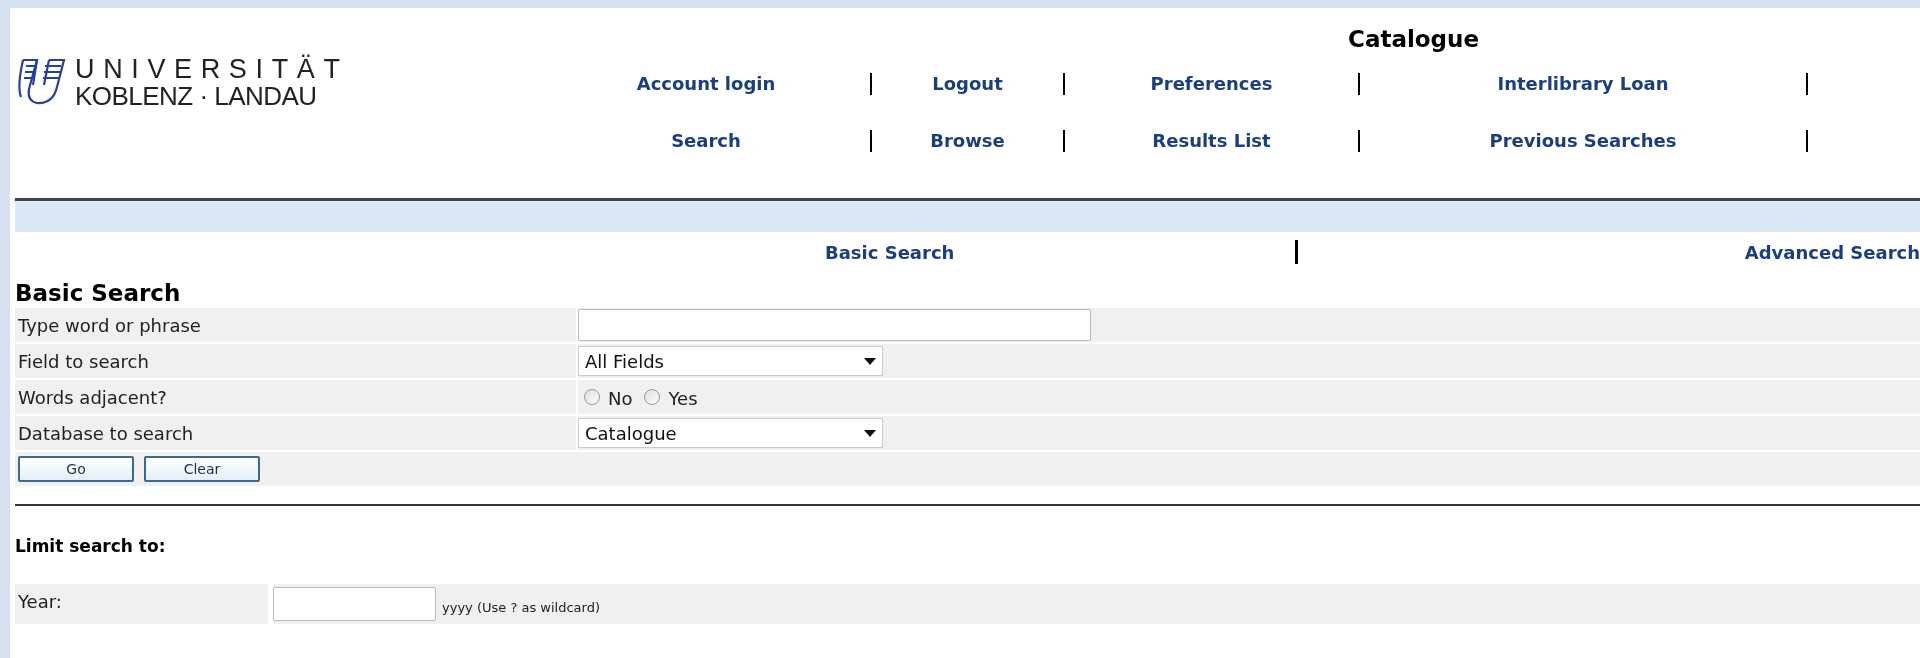  What do you see at coordinates (730, 433) in the screenshot?
I see `dropdown: Catalogue` at bounding box center [730, 433].